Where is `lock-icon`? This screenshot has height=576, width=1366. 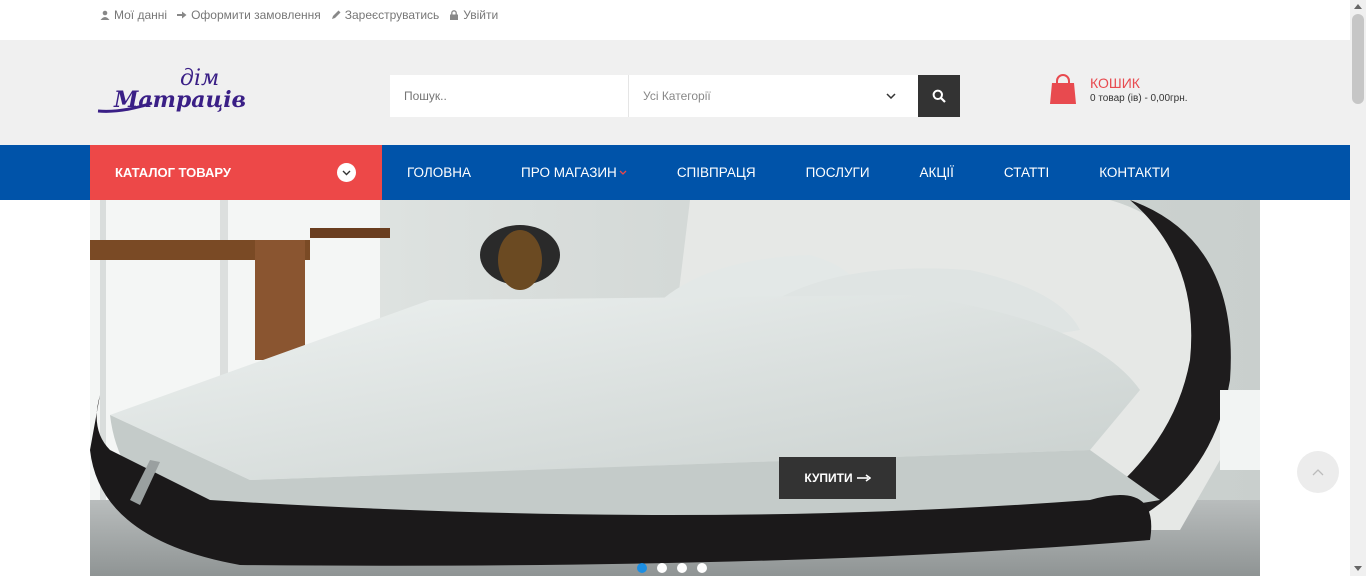
lock-icon is located at coordinates (454, 15).